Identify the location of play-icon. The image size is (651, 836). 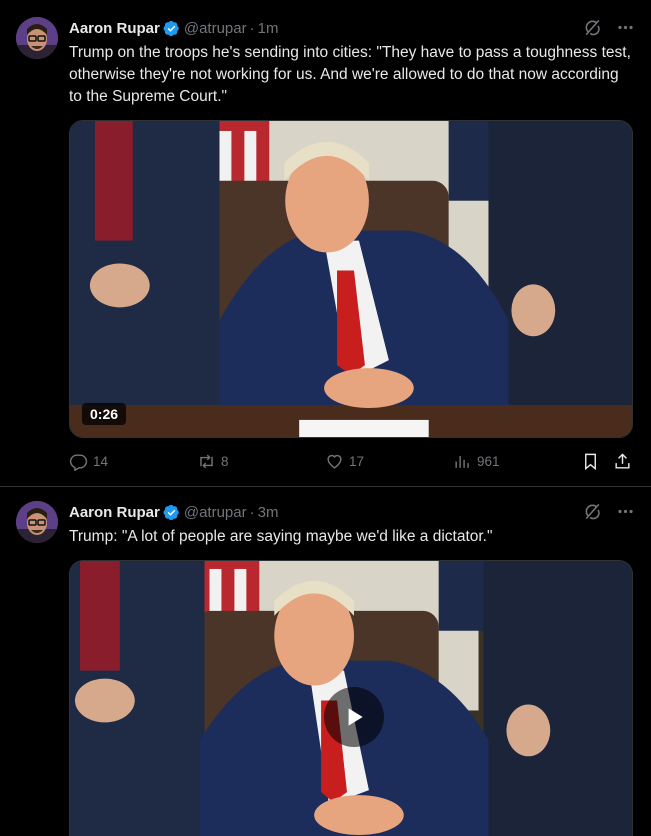
(355, 717).